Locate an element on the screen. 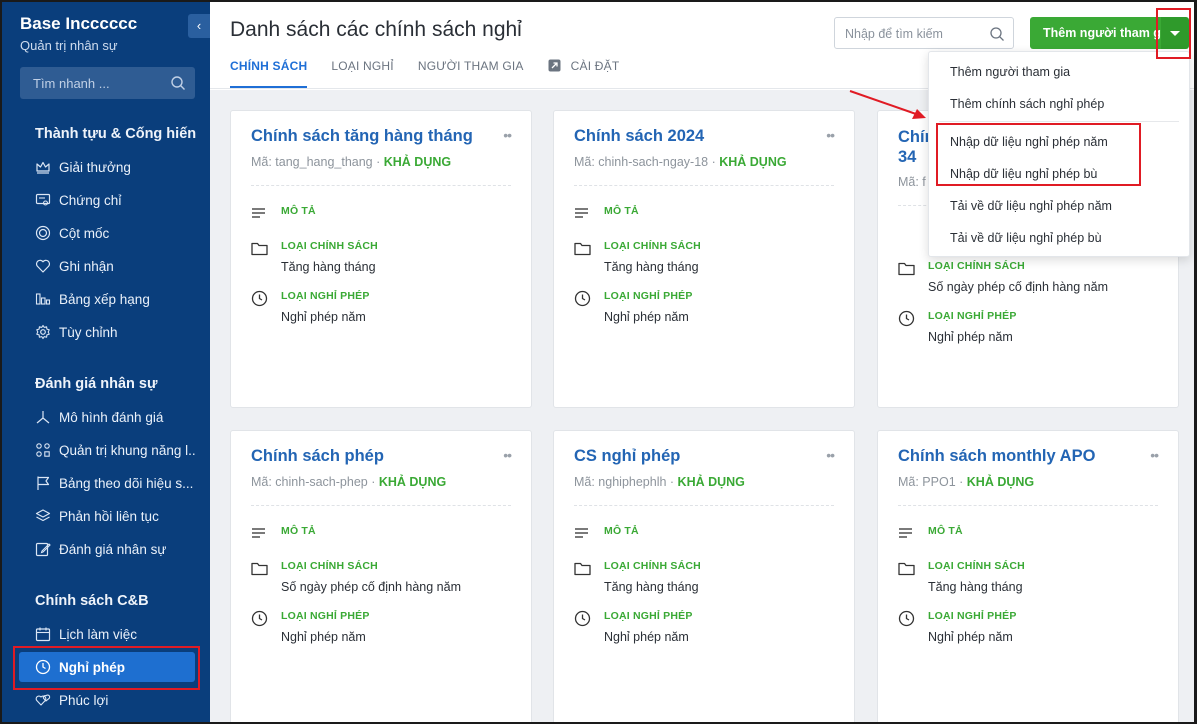  card-title-line: 34 is located at coordinates (907, 157).